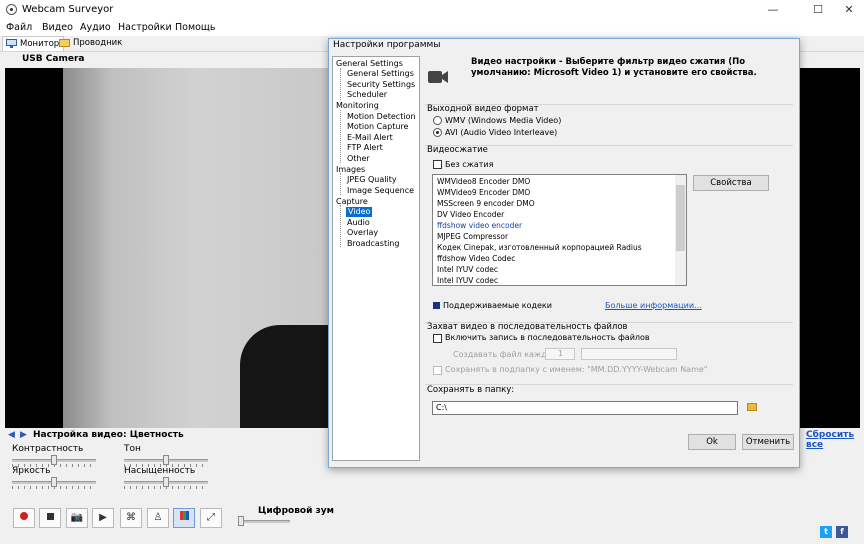 The image size is (864, 544). What do you see at coordinates (23, 435) in the screenshot?
I see `arrow-right-icon: ▶` at bounding box center [23, 435].